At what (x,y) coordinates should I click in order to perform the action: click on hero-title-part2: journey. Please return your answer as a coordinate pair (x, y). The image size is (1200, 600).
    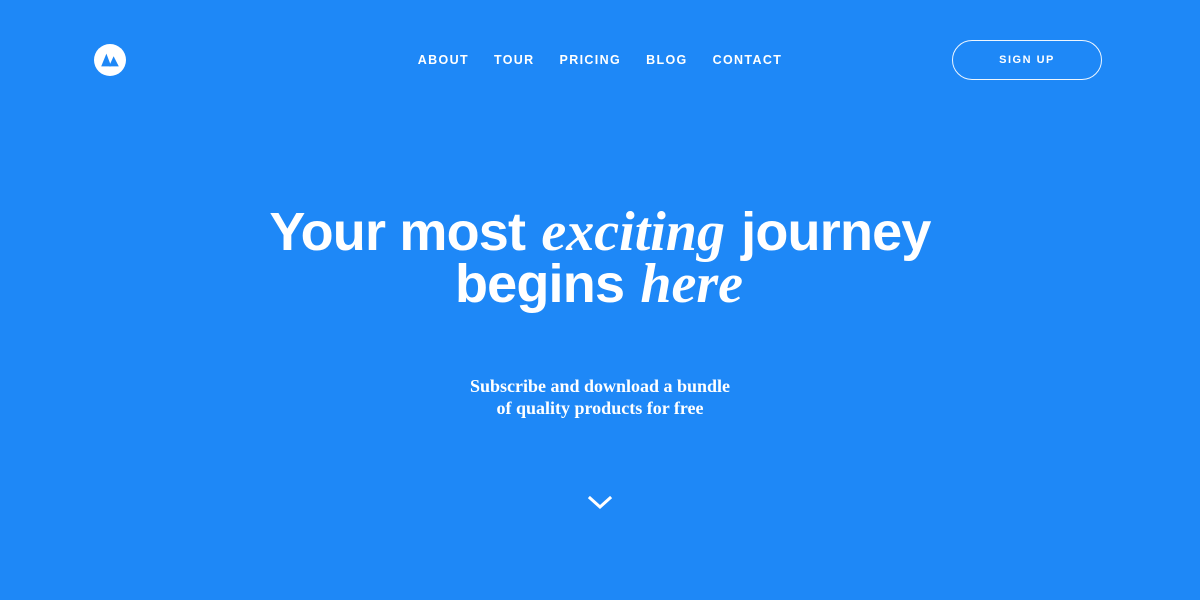
    Looking at the image, I should click on (828, 232).